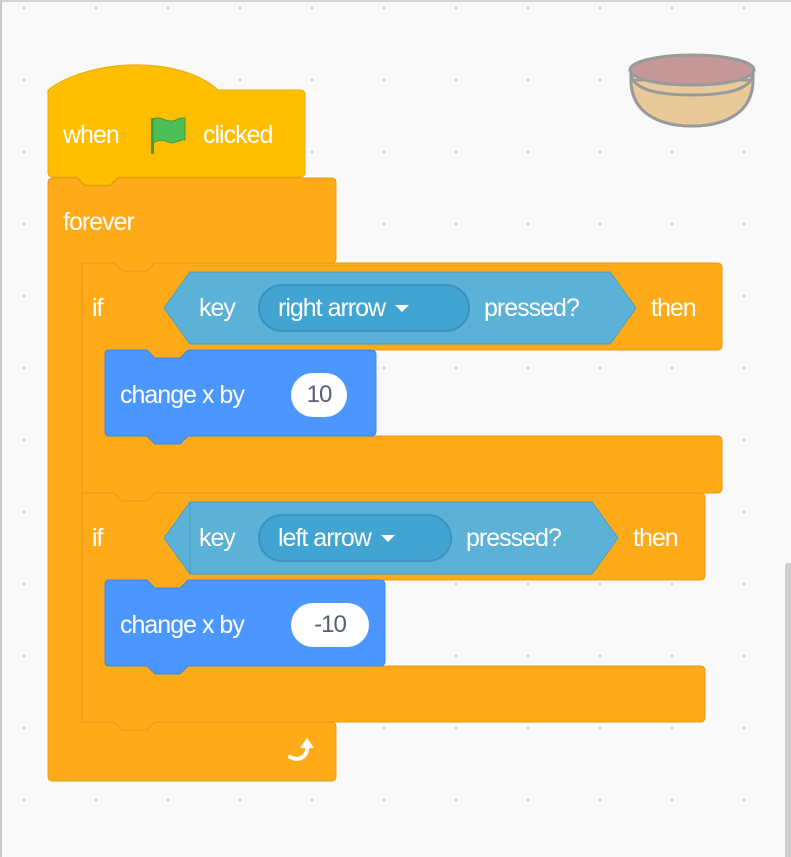 Image resolution: width=791 pixels, height=857 pixels. Describe the element at coordinates (332, 308) in the screenshot. I see `key-dropdown-value: right arrow` at that location.